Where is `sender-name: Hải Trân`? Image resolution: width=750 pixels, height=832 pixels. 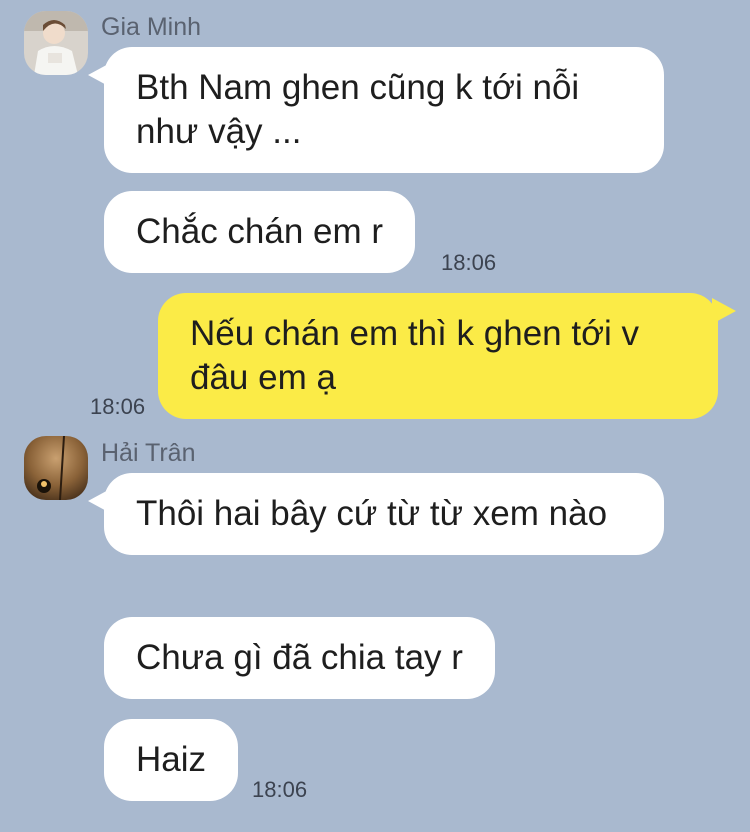
sender-name: Hải Trân is located at coordinates (148, 453).